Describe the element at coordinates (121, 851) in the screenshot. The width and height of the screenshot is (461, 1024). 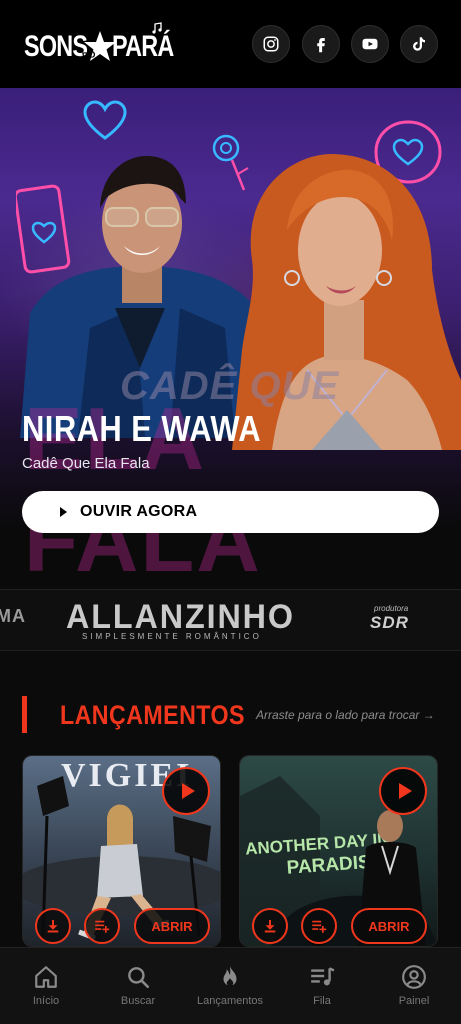
I see `release-card: VIGIEI ABRIR` at that location.